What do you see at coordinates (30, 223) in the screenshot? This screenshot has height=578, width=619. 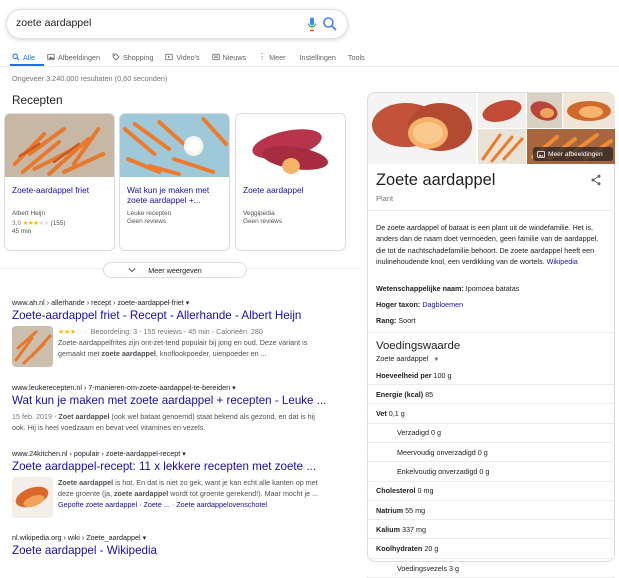 I see `rating-stars: ★★★` at bounding box center [30, 223].